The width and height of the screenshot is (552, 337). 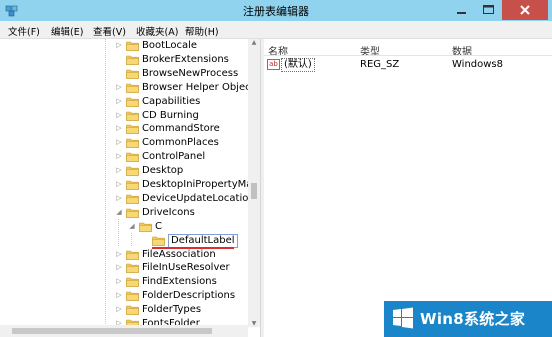 I want to click on tree-item-label: Browser Helper Object, so click(x=198, y=87).